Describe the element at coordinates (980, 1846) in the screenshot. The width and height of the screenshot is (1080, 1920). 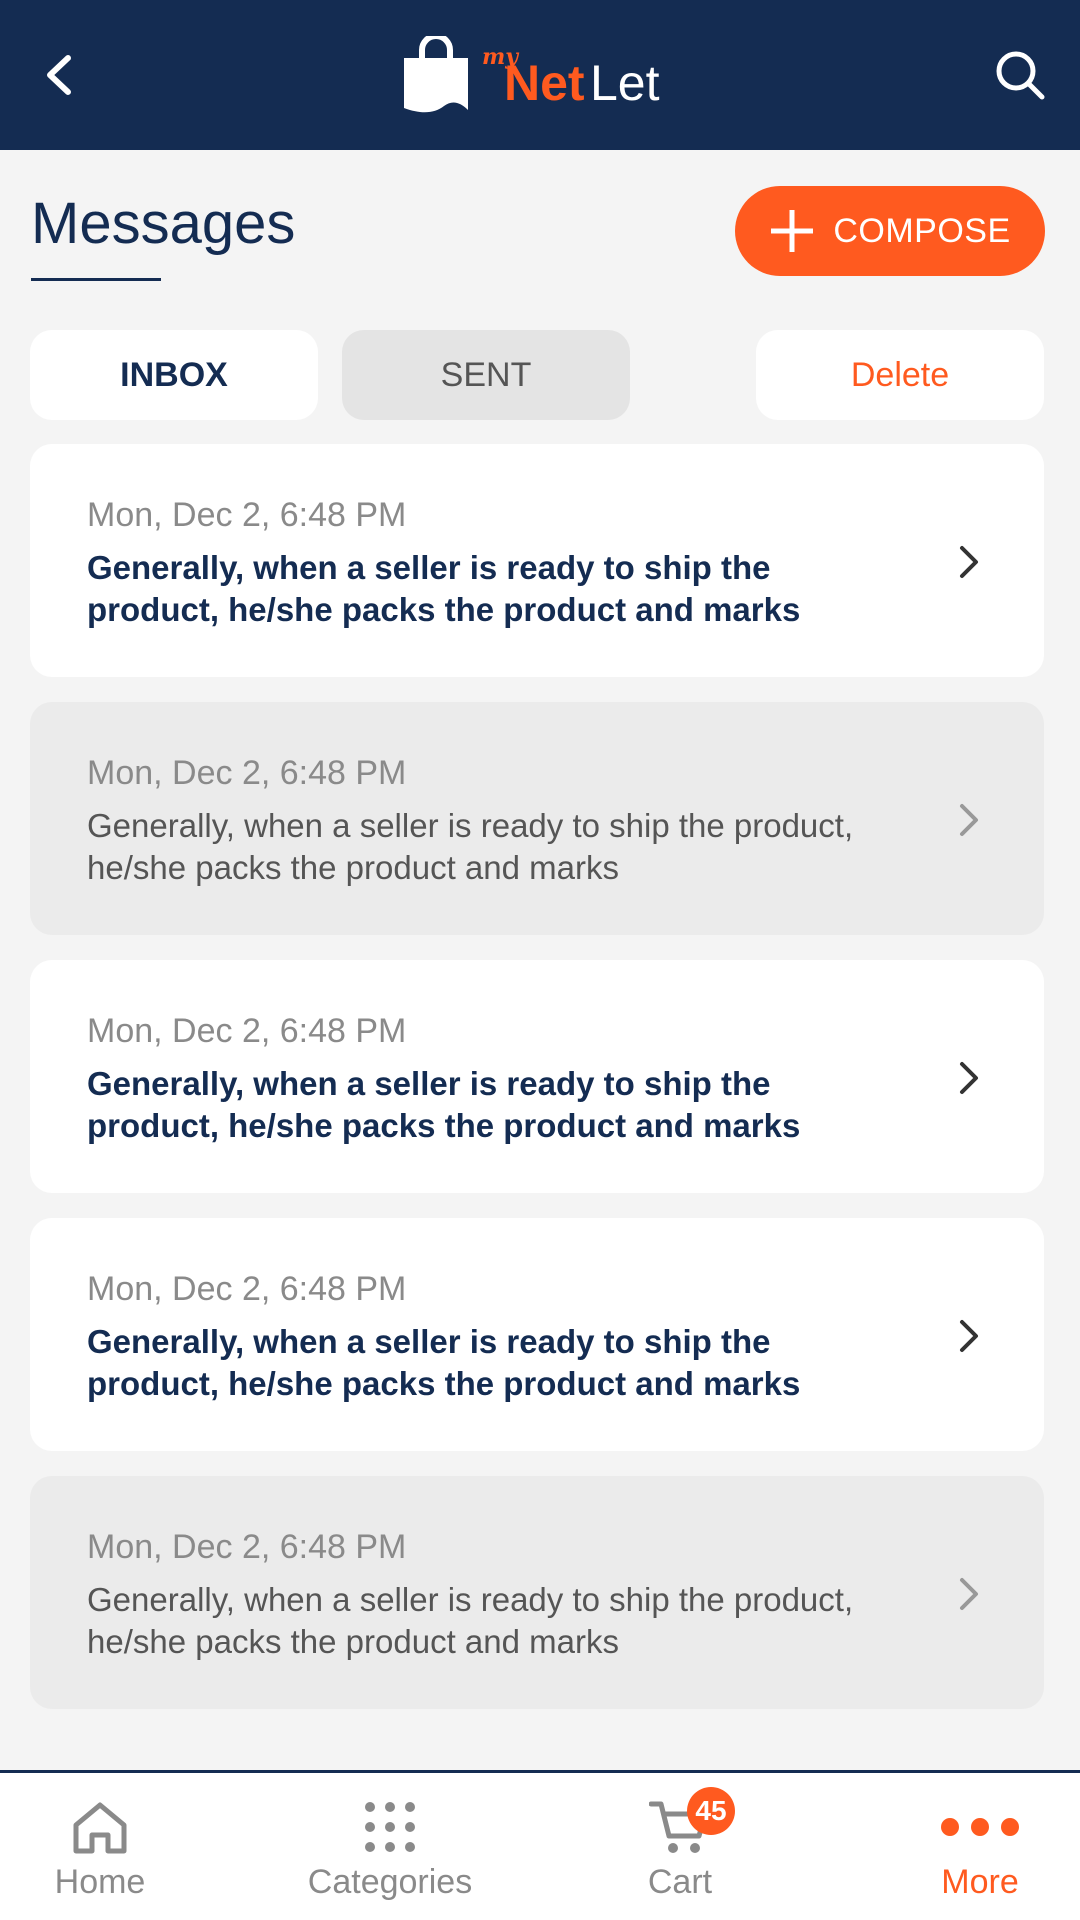
I see `nav-more: More` at that location.